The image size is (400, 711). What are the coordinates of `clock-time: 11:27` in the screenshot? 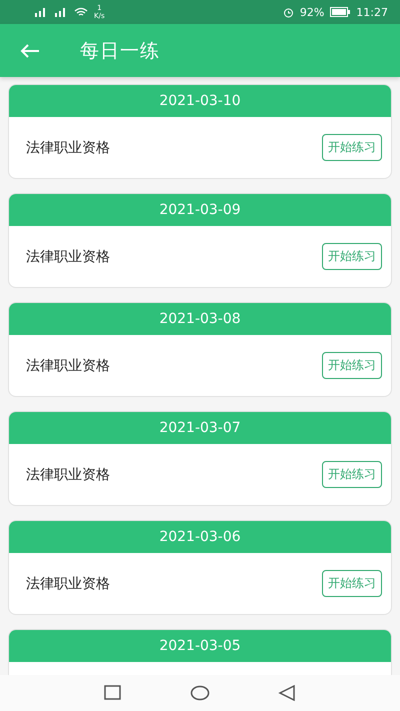 It's located at (372, 12).